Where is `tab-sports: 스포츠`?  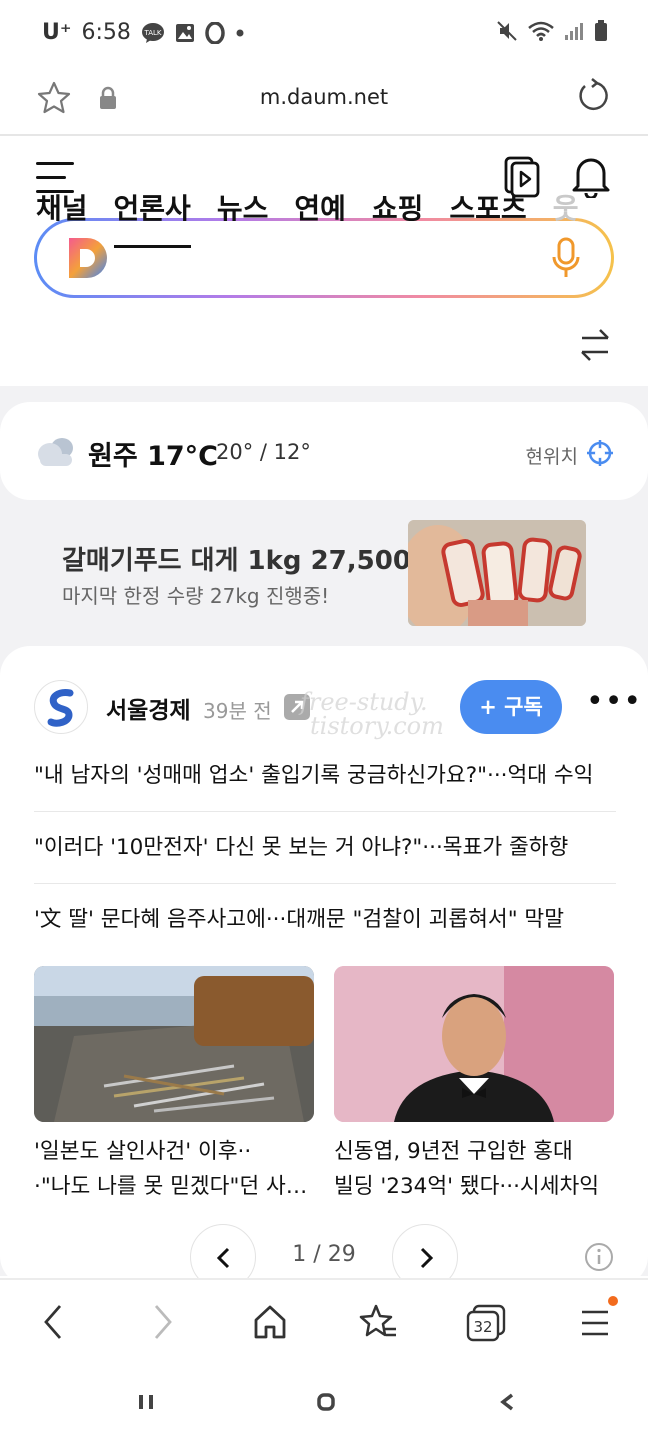 tab-sports: 스포츠 is located at coordinates (487, 219).